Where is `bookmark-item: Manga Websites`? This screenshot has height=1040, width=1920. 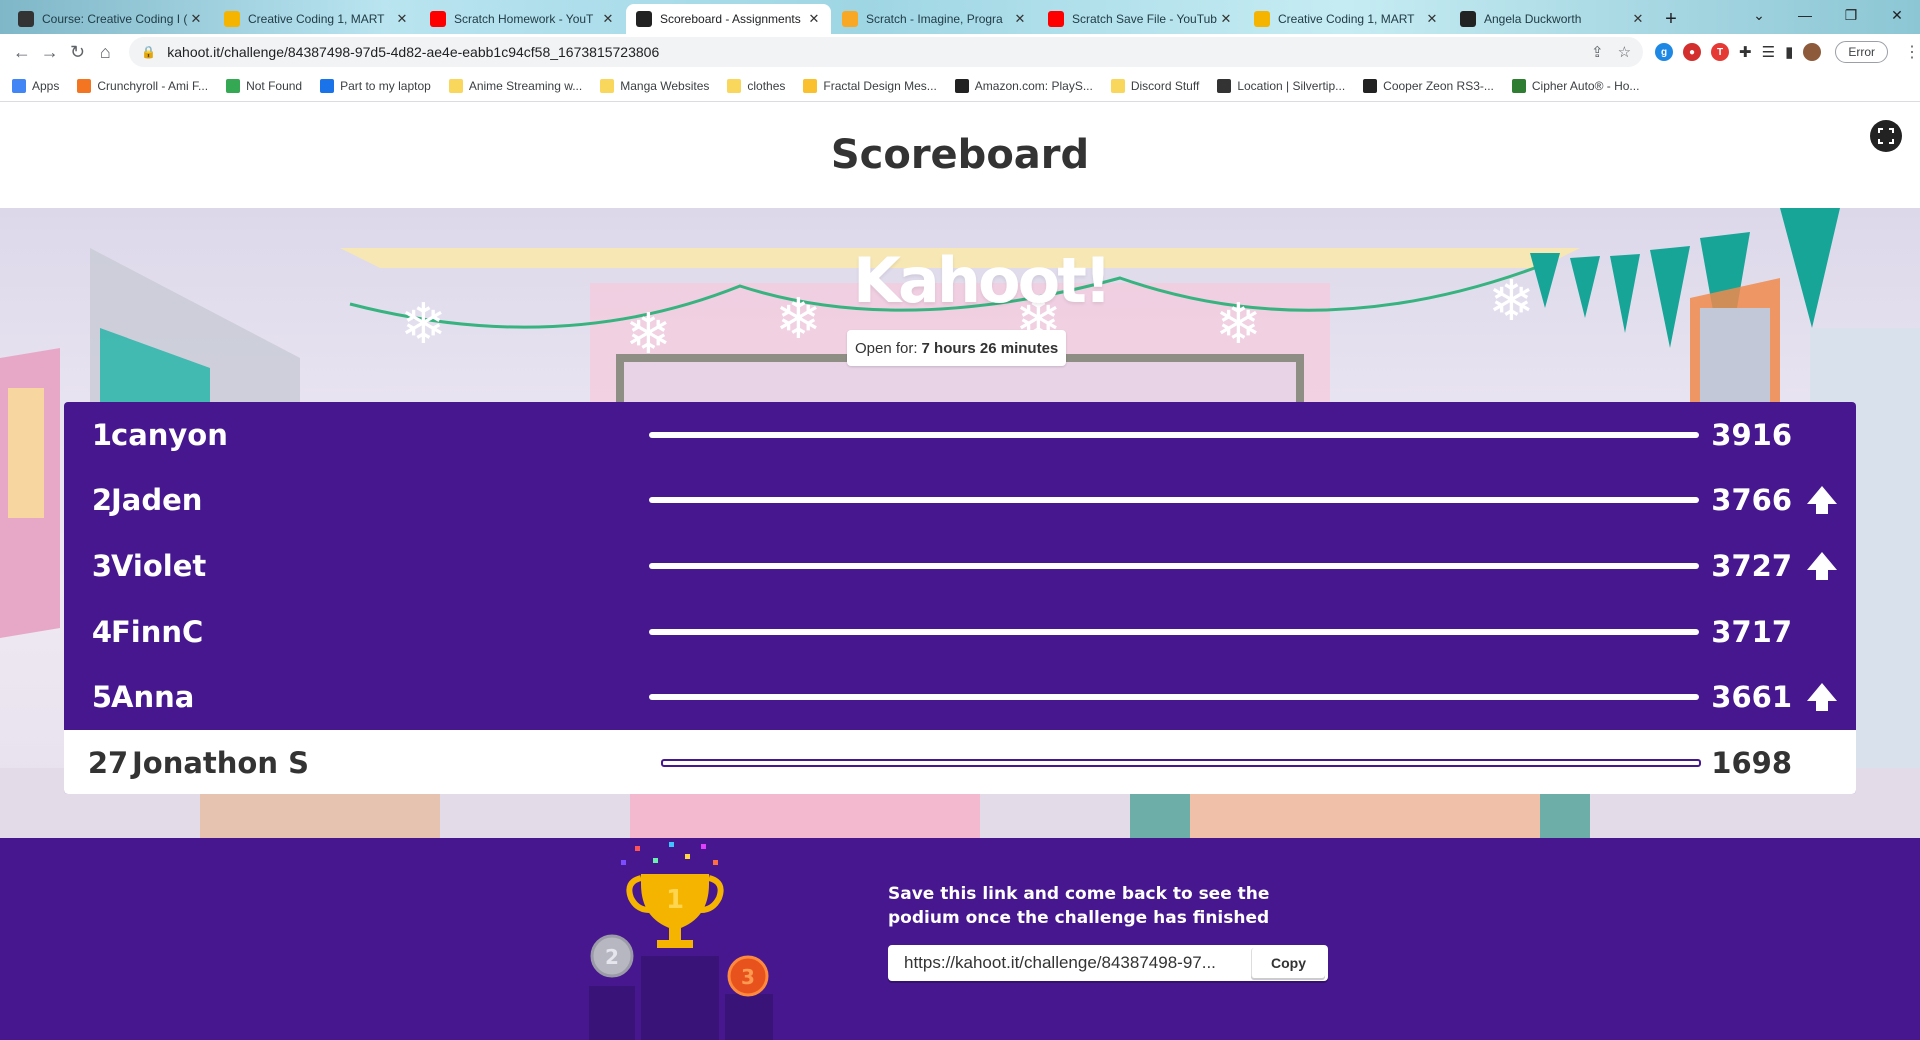
bookmark-item: Manga Websites is located at coordinates (655, 85).